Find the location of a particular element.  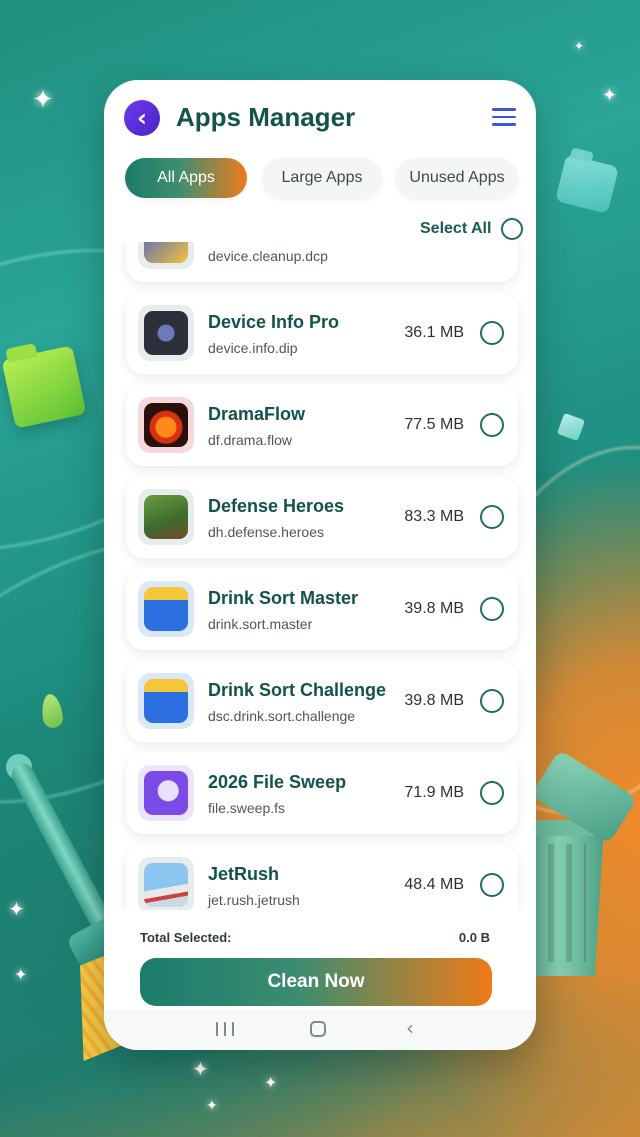

tab-unused-apps: Unused Apps is located at coordinates (457, 178).